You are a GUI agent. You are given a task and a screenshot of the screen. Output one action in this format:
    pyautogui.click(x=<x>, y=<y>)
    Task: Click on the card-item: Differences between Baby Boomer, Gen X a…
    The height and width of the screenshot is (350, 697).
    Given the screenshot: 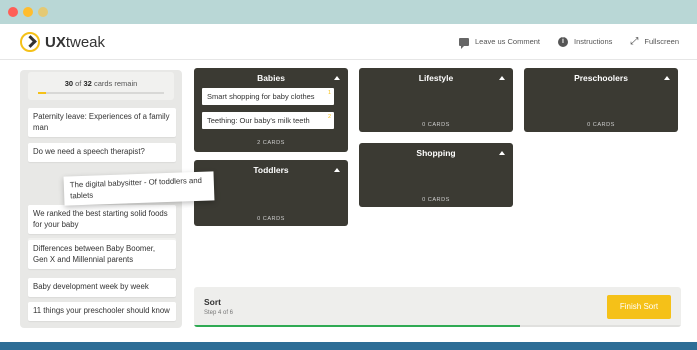 What is the action you would take?
    pyautogui.click(x=102, y=255)
    